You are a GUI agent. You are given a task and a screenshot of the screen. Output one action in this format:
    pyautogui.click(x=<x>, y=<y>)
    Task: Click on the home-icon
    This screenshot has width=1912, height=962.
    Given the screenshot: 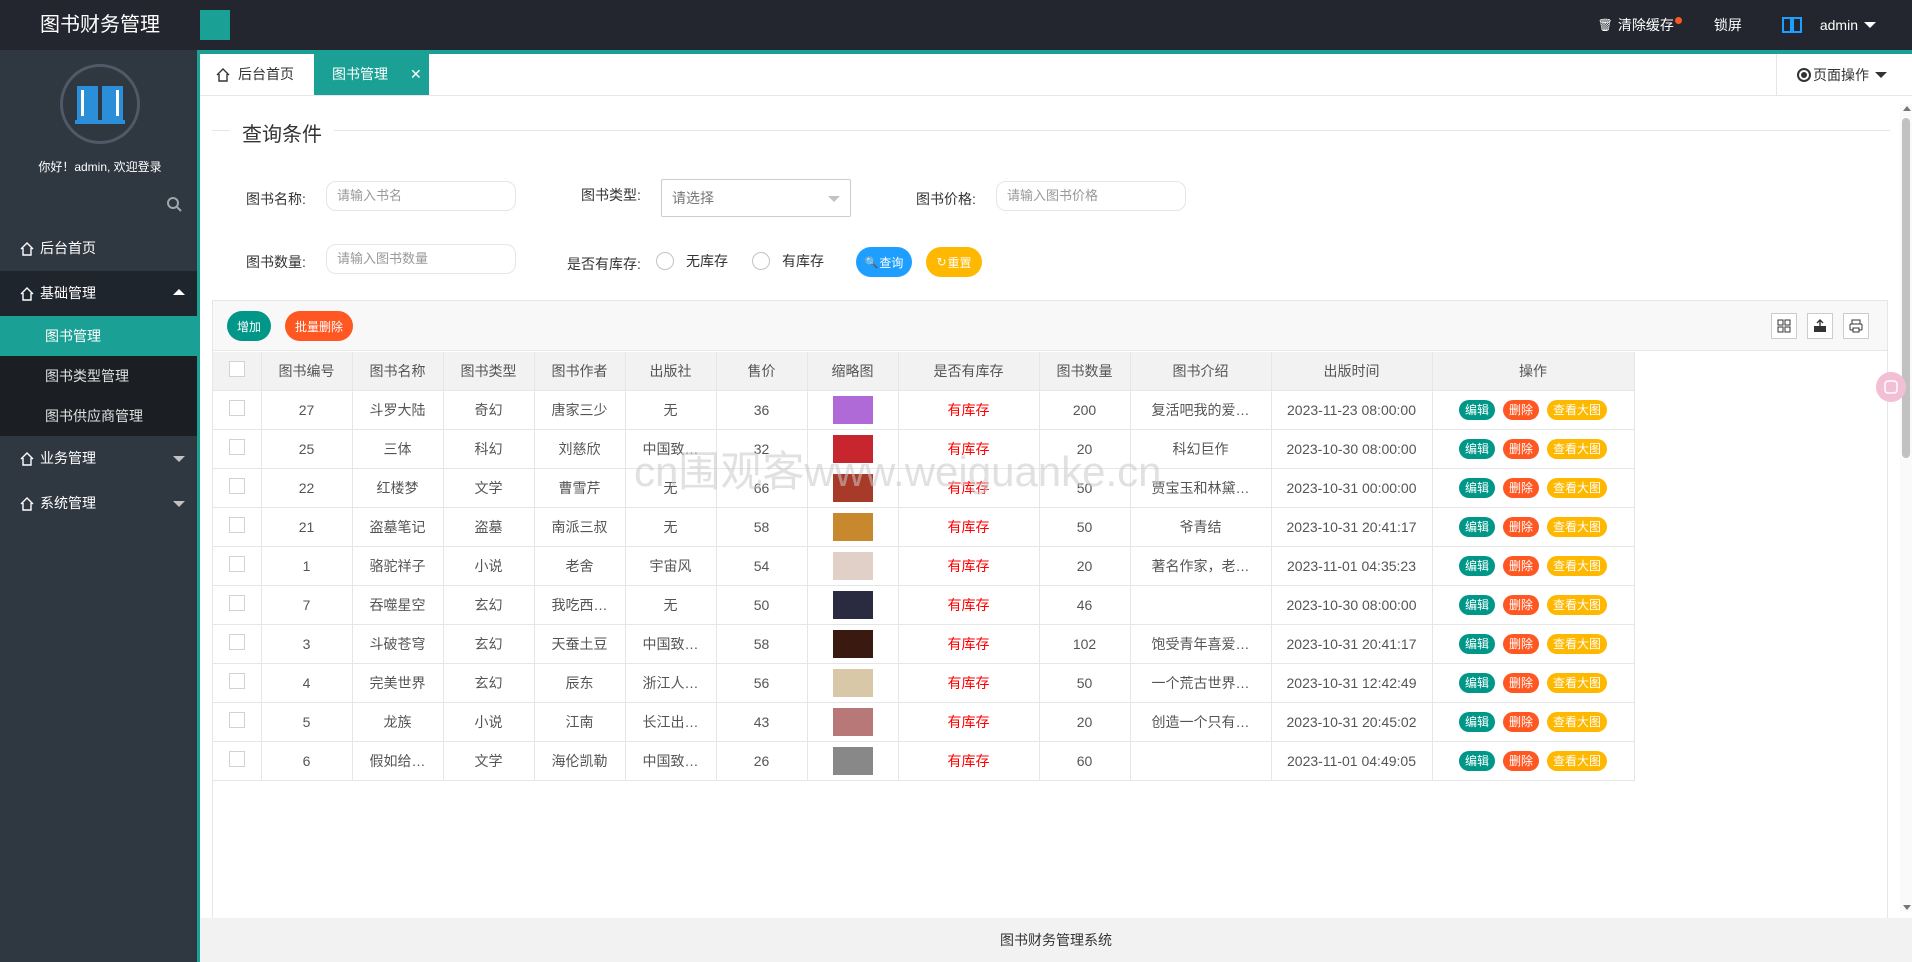 What is the action you would take?
    pyautogui.click(x=27, y=458)
    